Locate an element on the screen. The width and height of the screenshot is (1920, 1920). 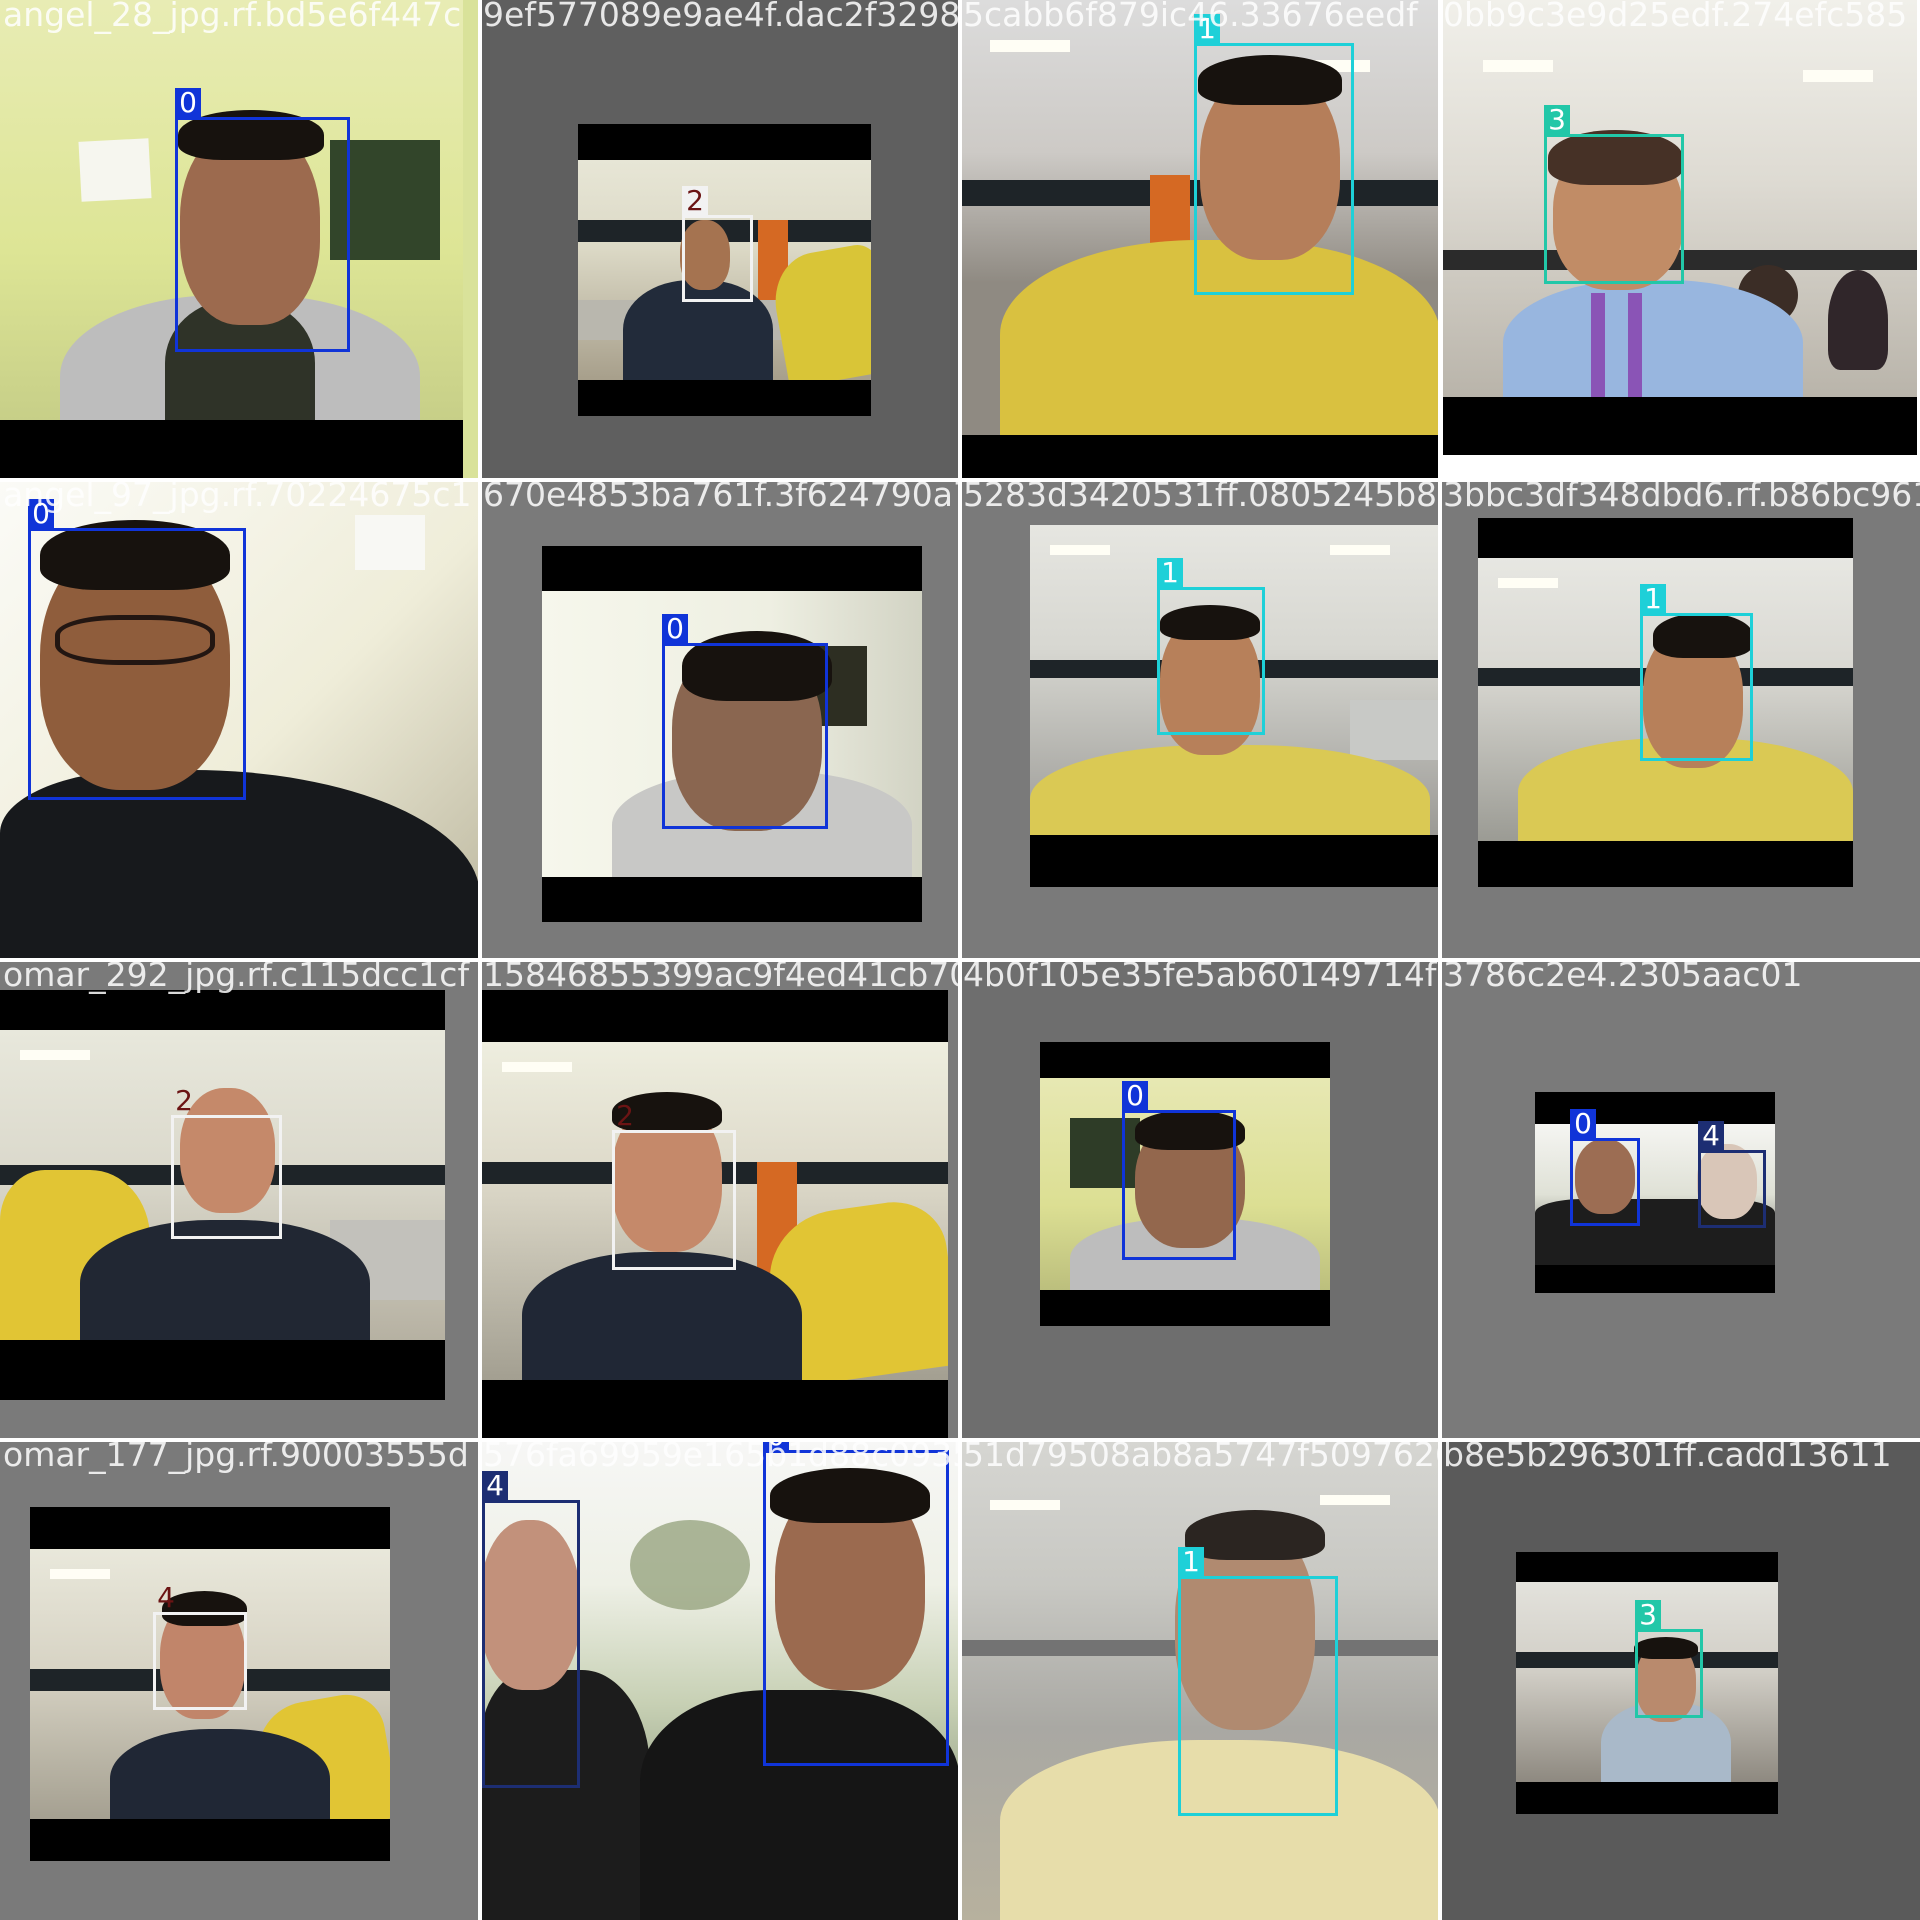
image-filename: 5283d3420531ff.0805245b8 is located at coordinates (1200, 497).